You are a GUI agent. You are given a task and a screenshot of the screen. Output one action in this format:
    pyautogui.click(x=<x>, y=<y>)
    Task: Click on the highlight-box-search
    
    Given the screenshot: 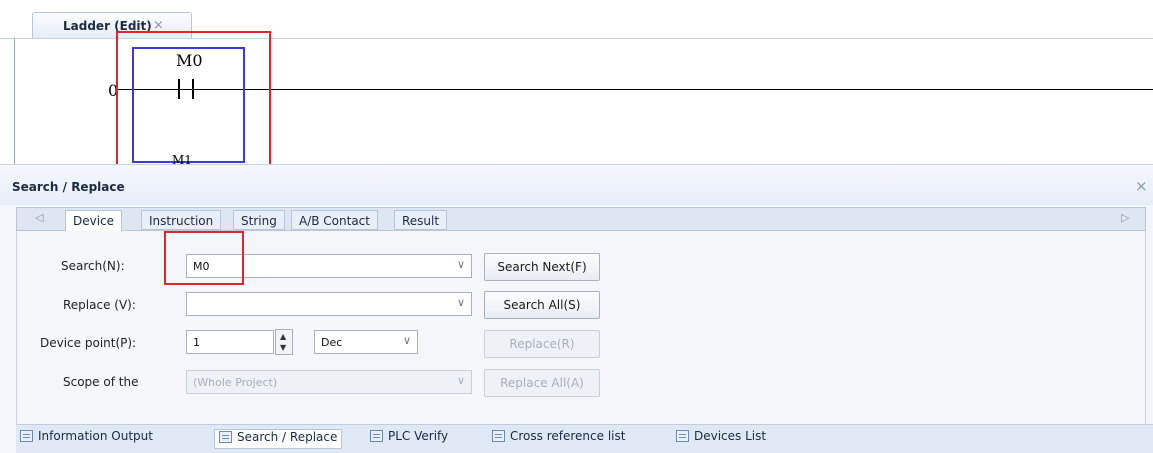 What is the action you would take?
    pyautogui.click(x=204, y=258)
    